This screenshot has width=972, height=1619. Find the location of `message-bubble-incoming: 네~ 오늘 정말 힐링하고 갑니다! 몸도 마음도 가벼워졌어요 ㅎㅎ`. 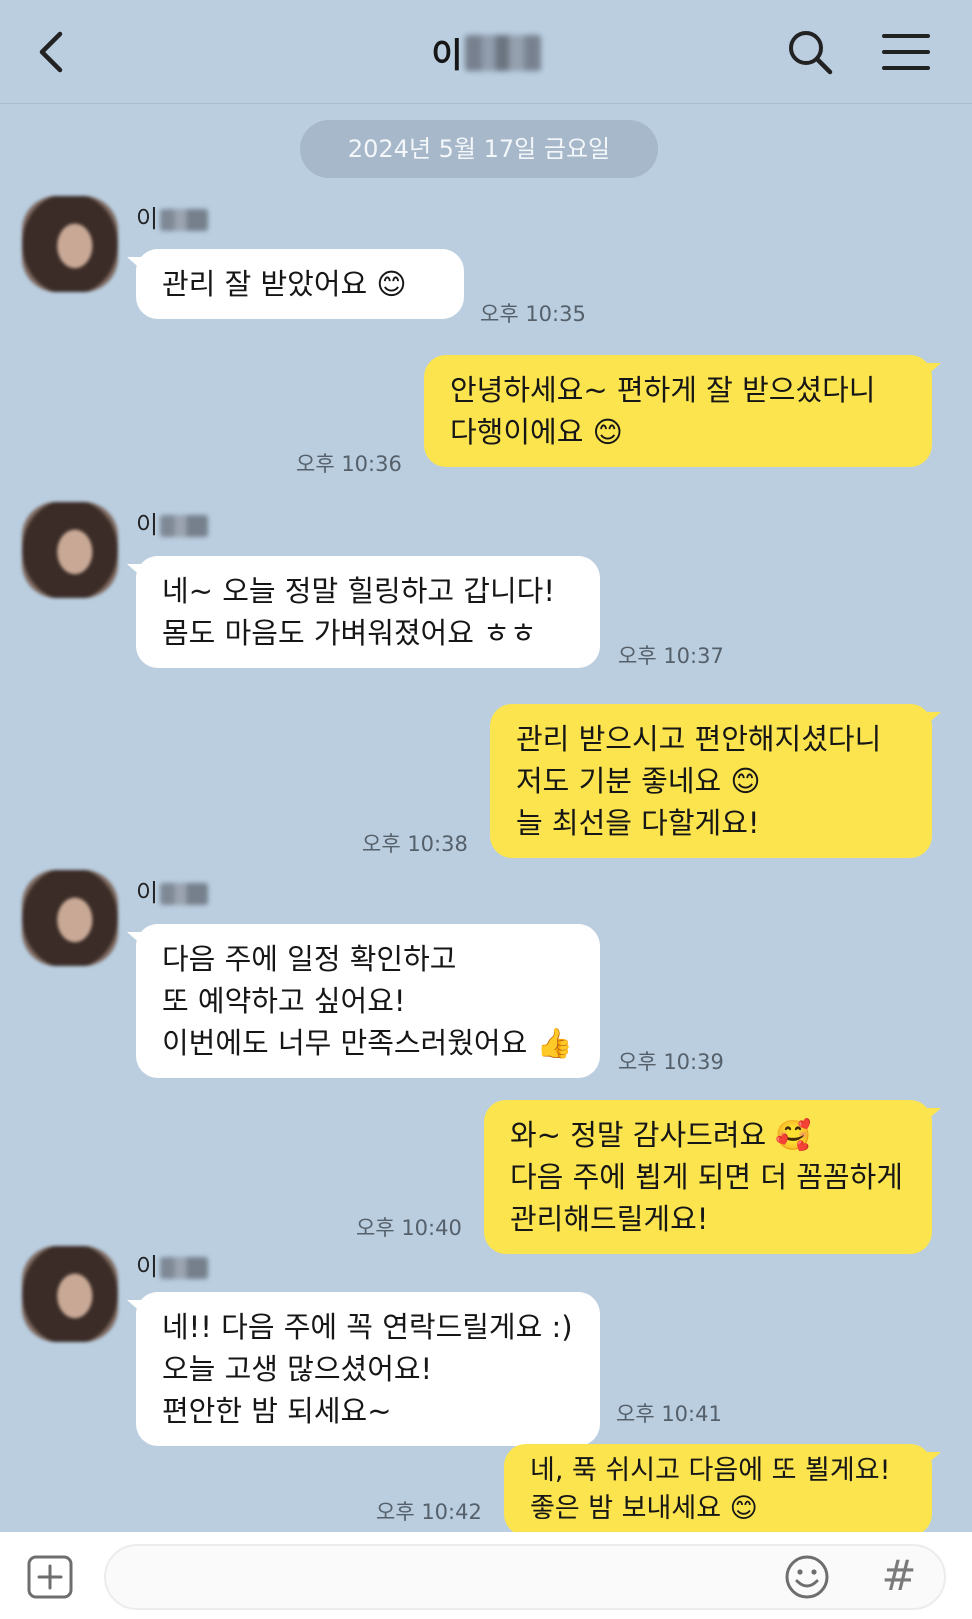

message-bubble-incoming: 네~ 오늘 정말 힐링하고 갑니다! 몸도 마음도 가벼워졌어요 ㅎㅎ is located at coordinates (363, 612).